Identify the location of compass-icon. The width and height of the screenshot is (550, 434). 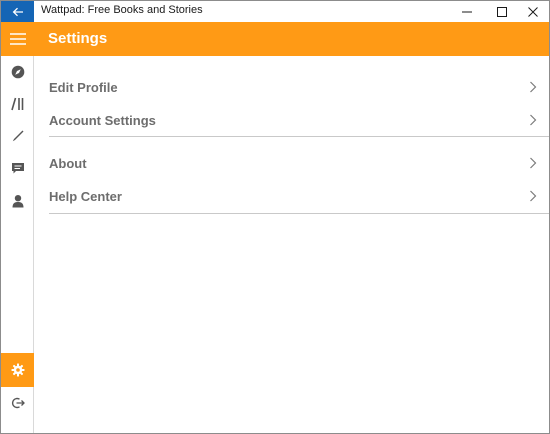
(17, 72).